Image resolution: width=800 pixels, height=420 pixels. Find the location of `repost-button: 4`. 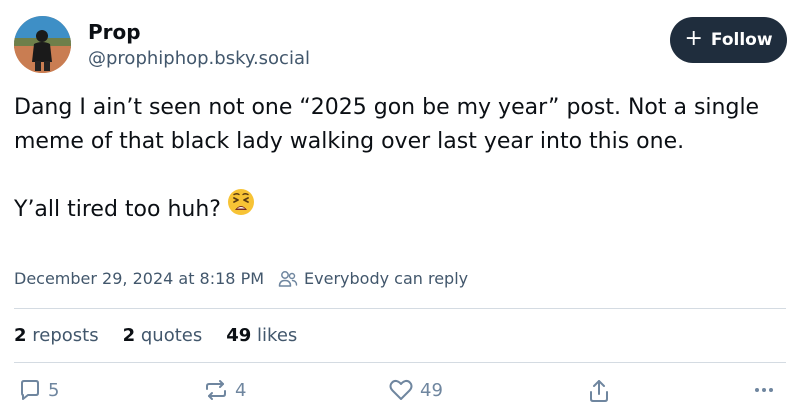

repost-button: 4 is located at coordinates (224, 390).